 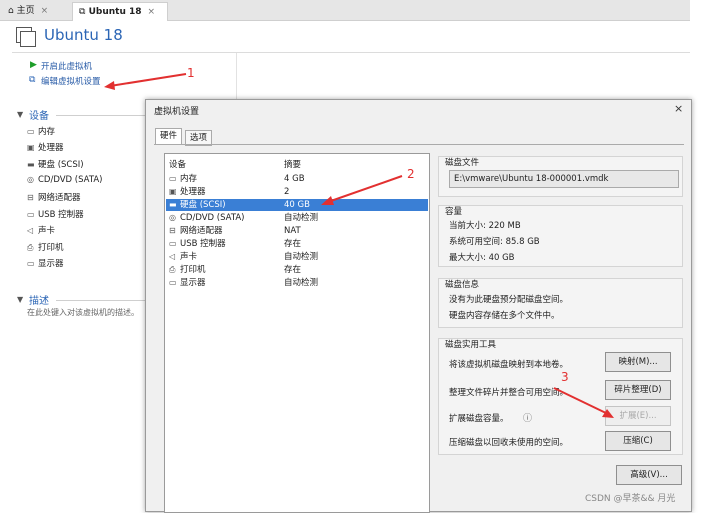 I want to click on row-device: 声卡, so click(x=189, y=257).